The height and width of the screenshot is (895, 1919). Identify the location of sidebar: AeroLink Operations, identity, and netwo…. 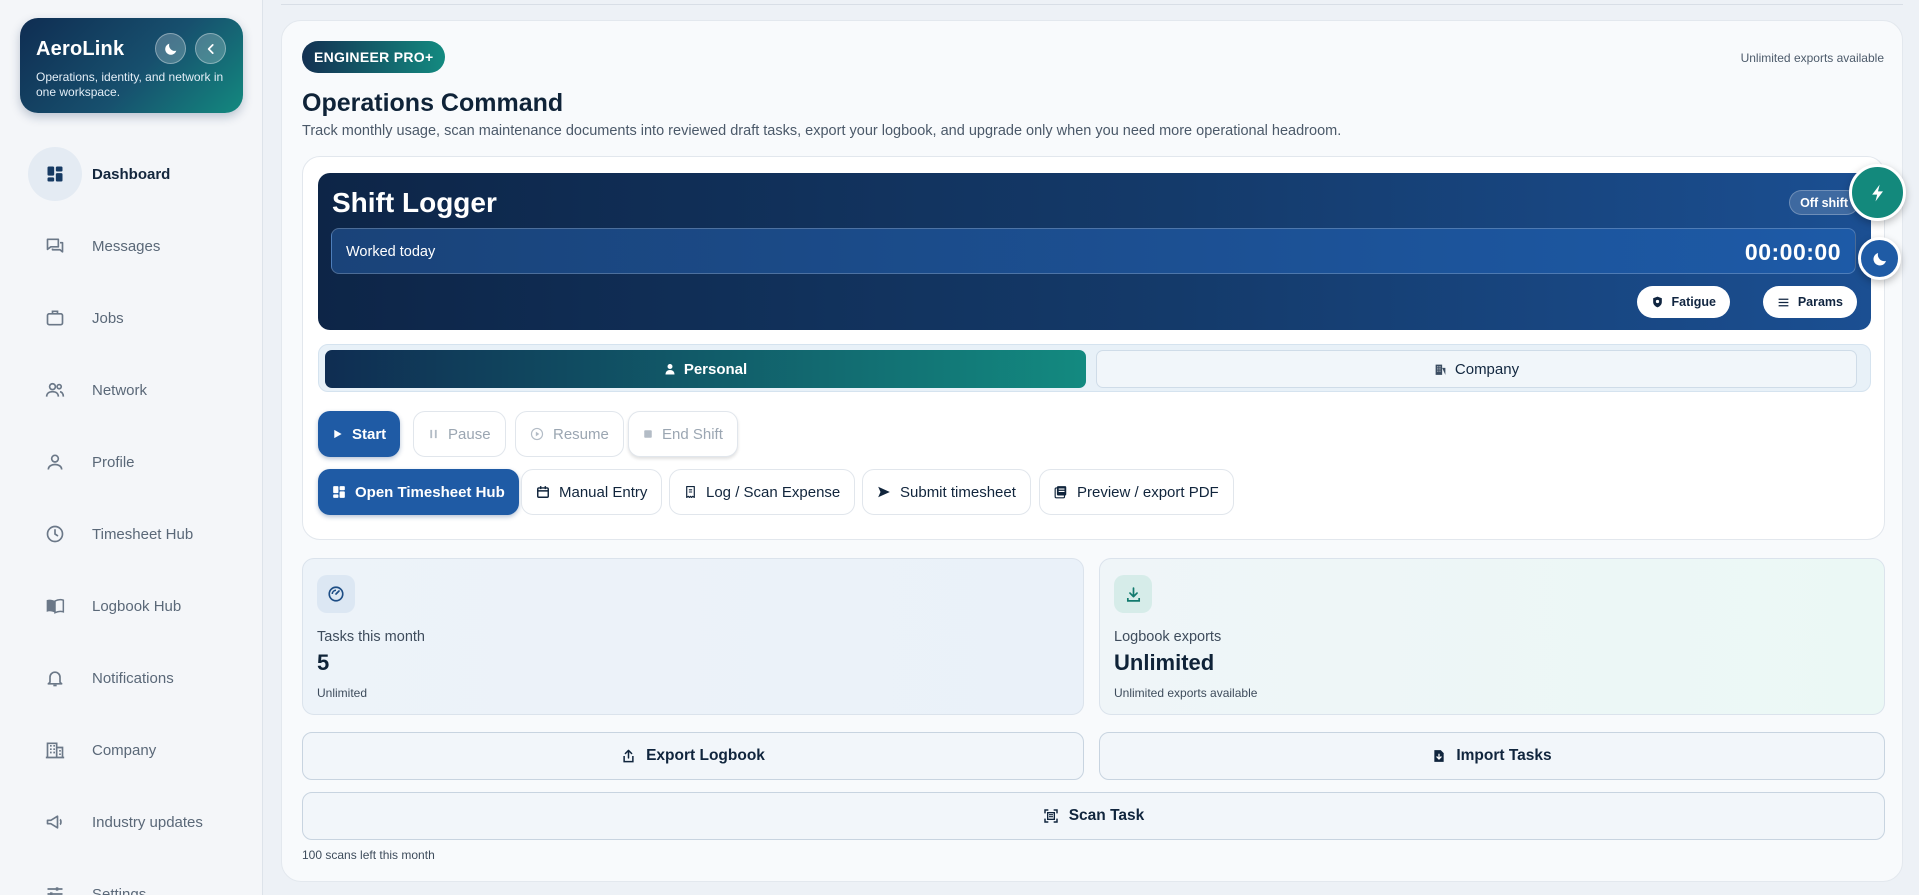
(131, 447).